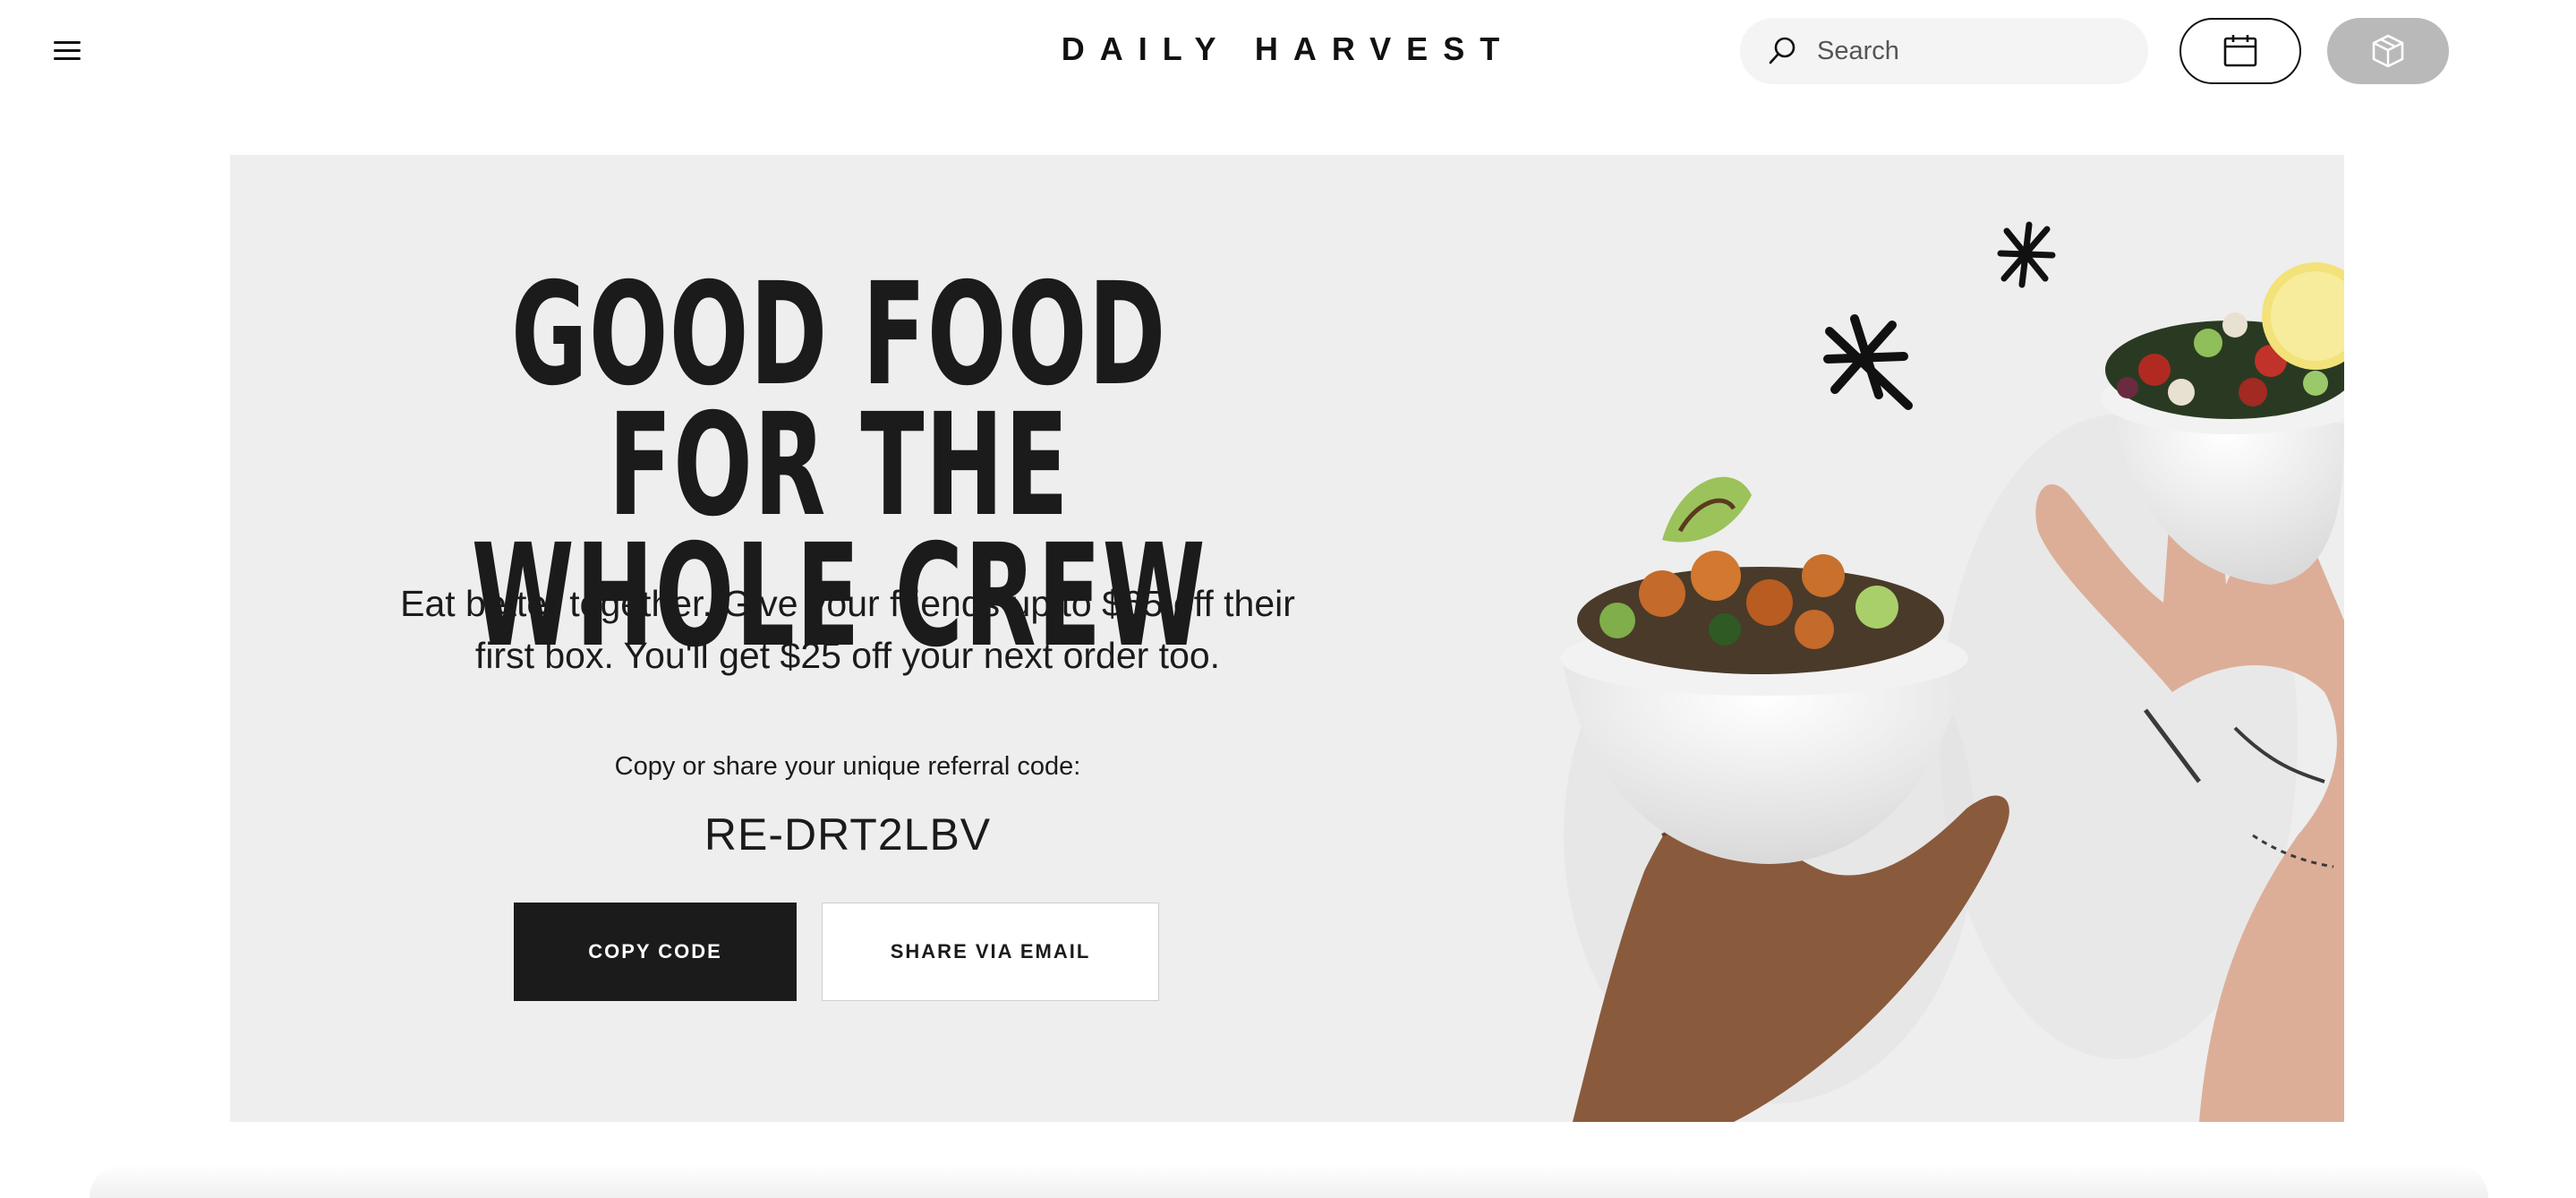 This screenshot has width=2576, height=1198. Describe the element at coordinates (838, 400) in the screenshot. I see `headline-line: GOOD FOOD FOR THE` at that location.